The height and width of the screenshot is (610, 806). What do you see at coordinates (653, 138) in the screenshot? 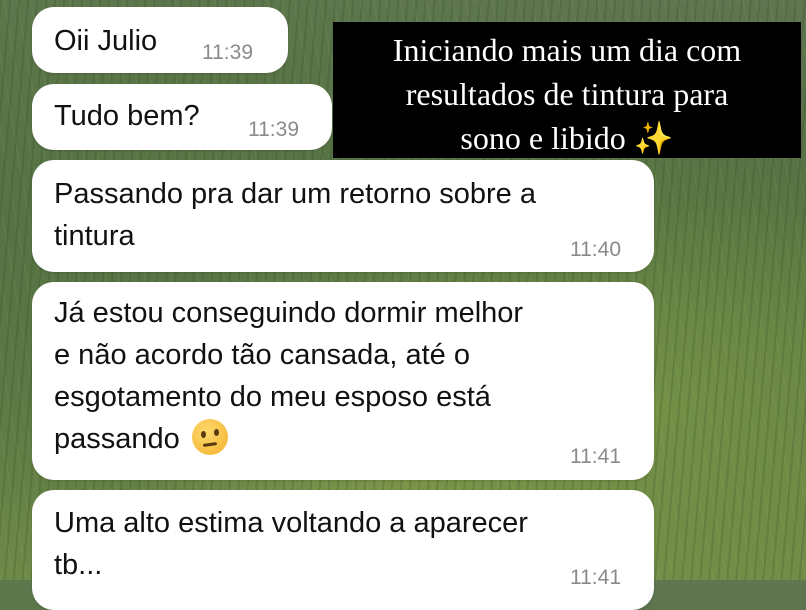
I see `sparkles-icon: ✨` at bounding box center [653, 138].